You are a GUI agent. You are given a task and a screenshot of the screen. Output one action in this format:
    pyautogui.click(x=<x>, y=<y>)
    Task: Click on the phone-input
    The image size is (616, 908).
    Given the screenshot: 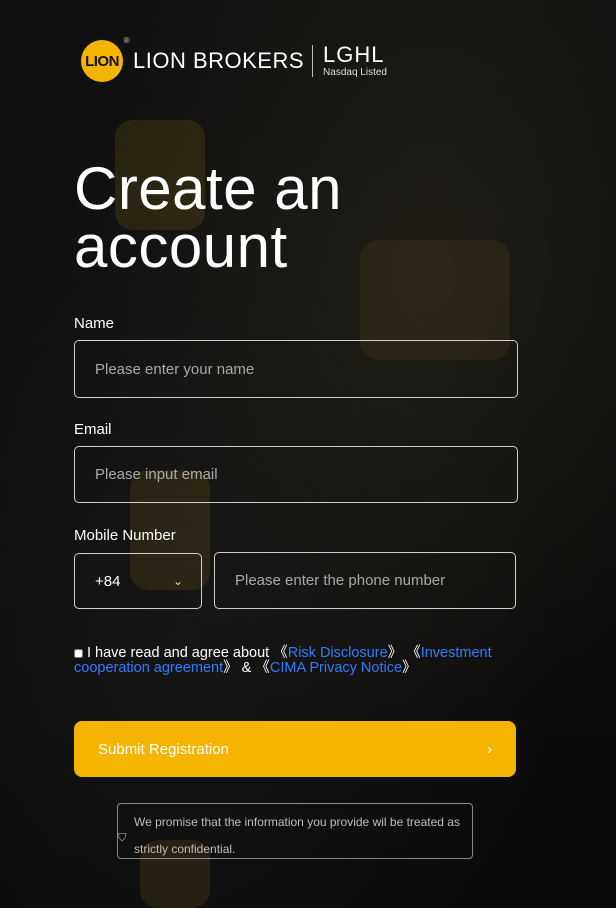 What is the action you would take?
    pyautogui.click(x=365, y=580)
    